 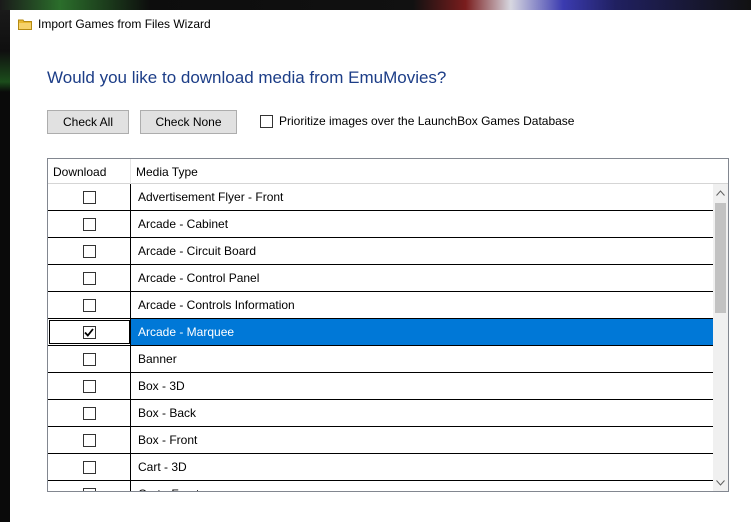 What do you see at coordinates (720, 482) in the screenshot?
I see `chevron-down-icon` at bounding box center [720, 482].